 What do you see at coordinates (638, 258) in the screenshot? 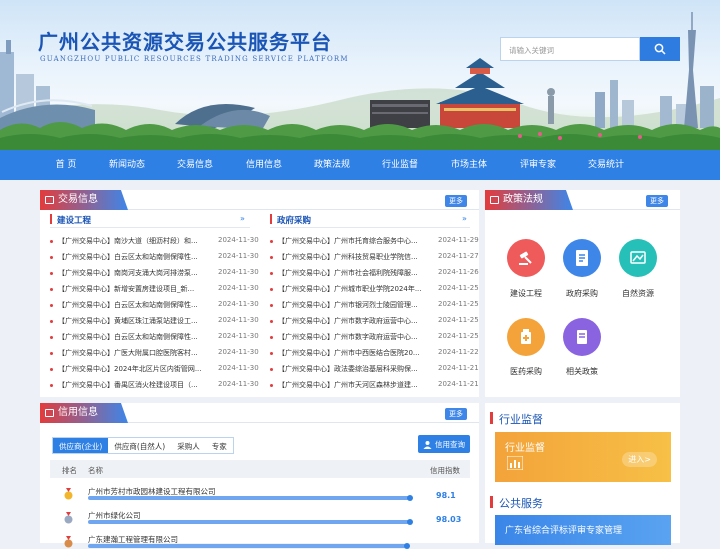
I see `leaf-icon` at bounding box center [638, 258].